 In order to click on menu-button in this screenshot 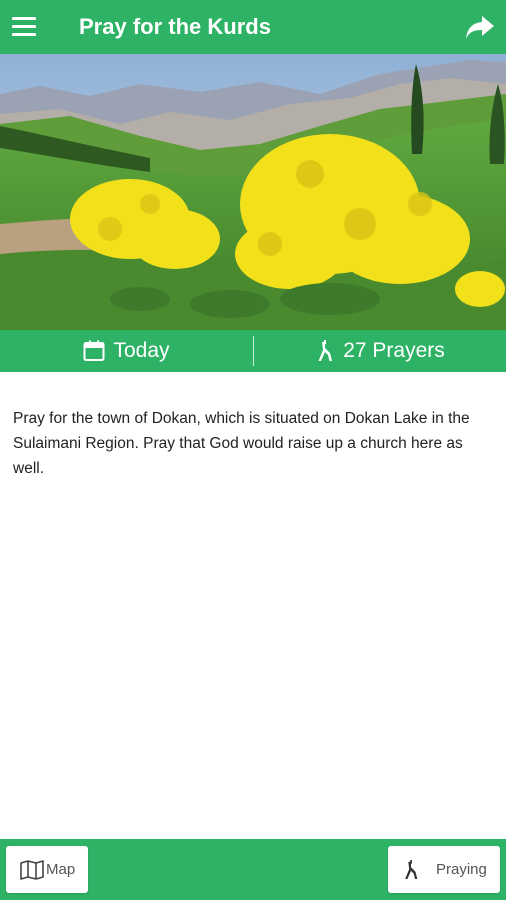, I will do `click(25, 27)`.